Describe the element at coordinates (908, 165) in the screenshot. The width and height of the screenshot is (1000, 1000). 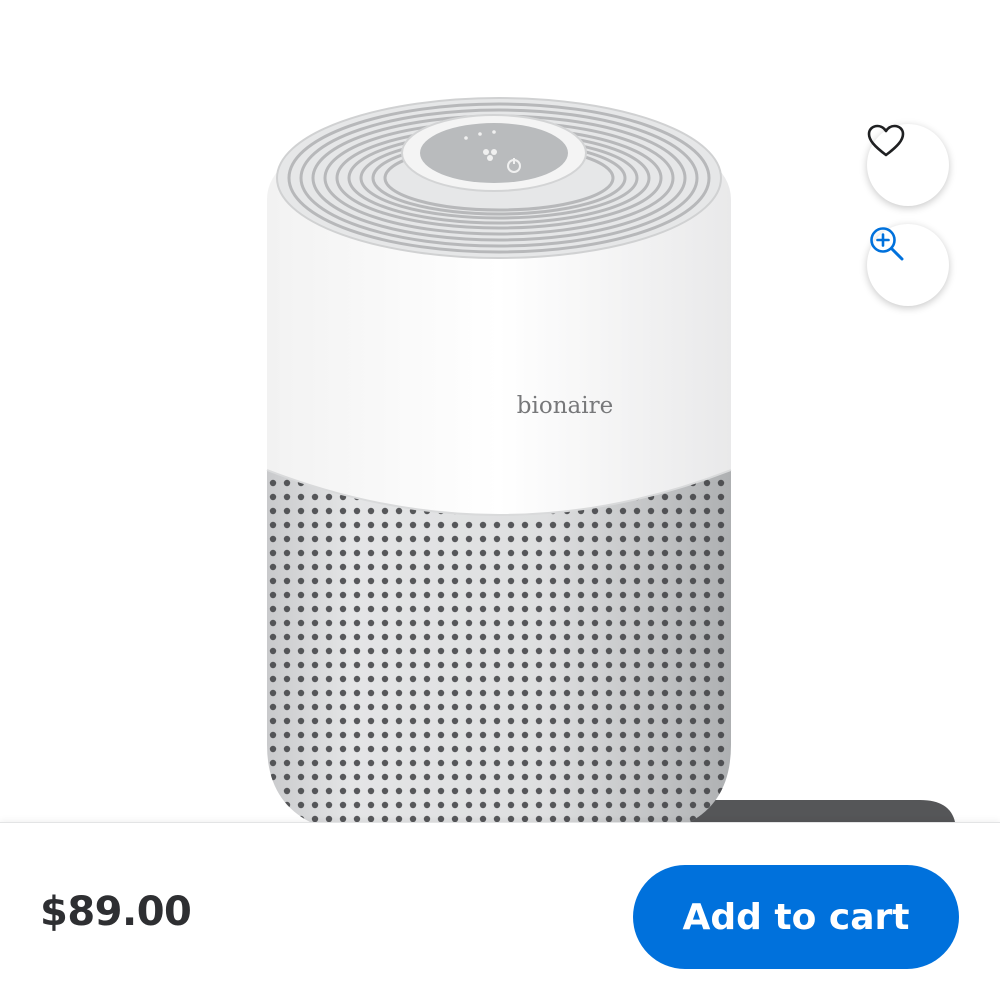
I see `favorite-button` at that location.